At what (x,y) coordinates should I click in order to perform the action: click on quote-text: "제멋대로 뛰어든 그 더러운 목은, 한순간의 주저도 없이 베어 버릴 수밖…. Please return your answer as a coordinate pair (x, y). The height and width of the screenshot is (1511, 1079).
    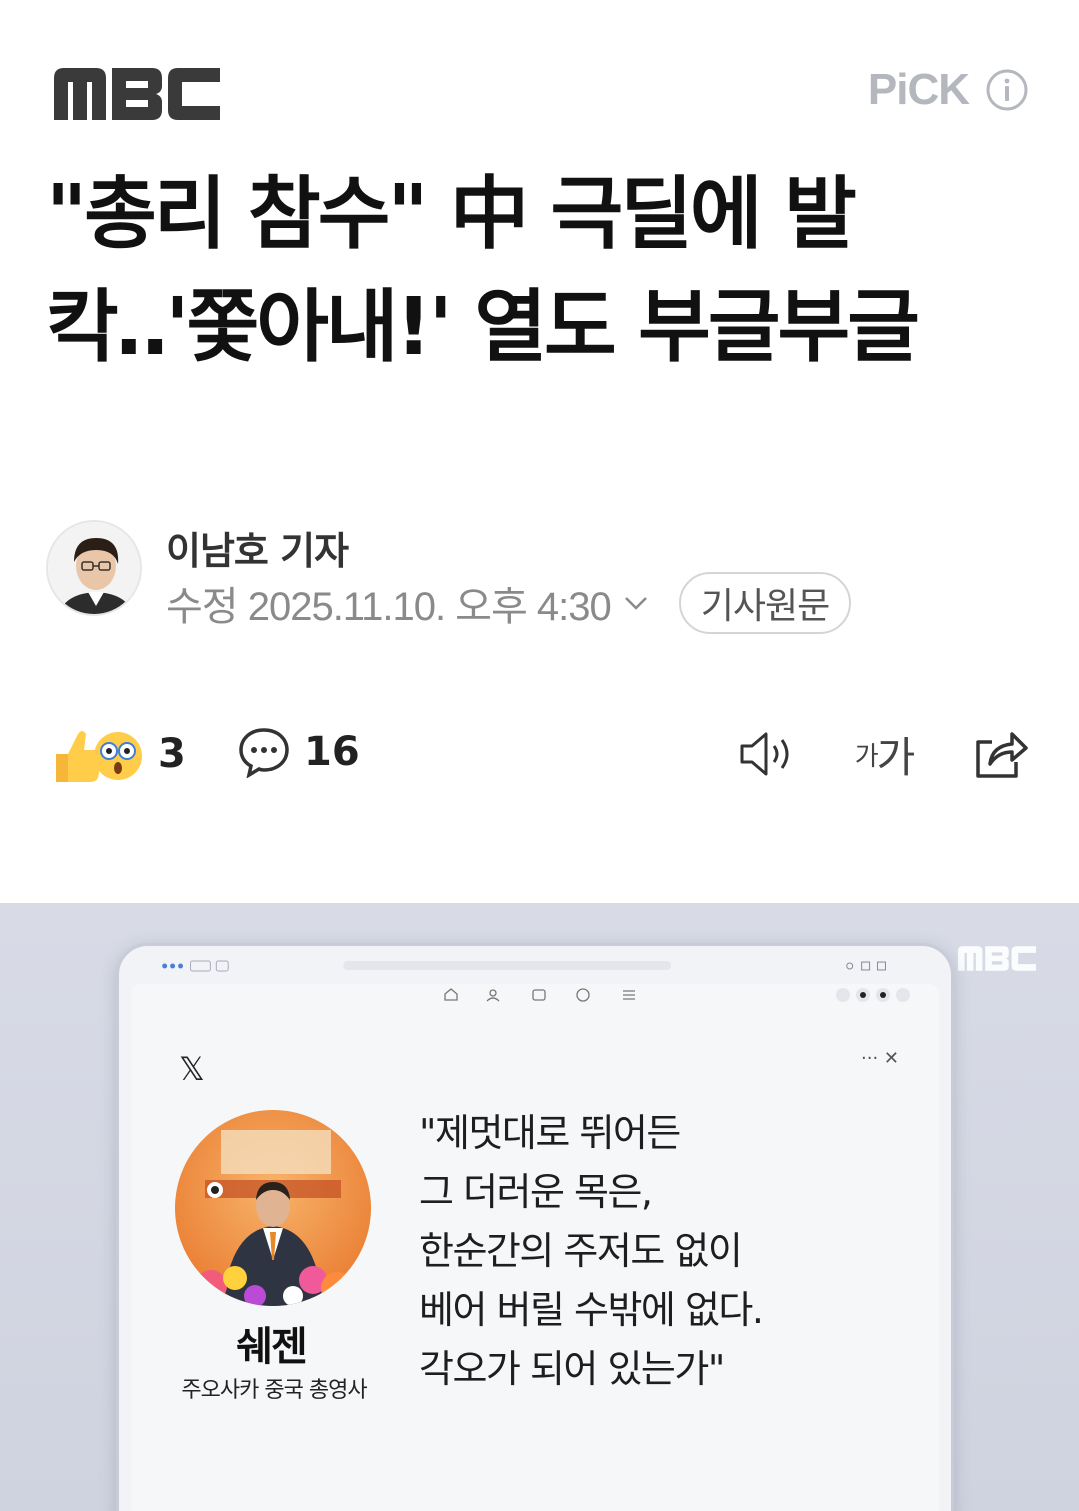
    Looking at the image, I should click on (644, 1251).